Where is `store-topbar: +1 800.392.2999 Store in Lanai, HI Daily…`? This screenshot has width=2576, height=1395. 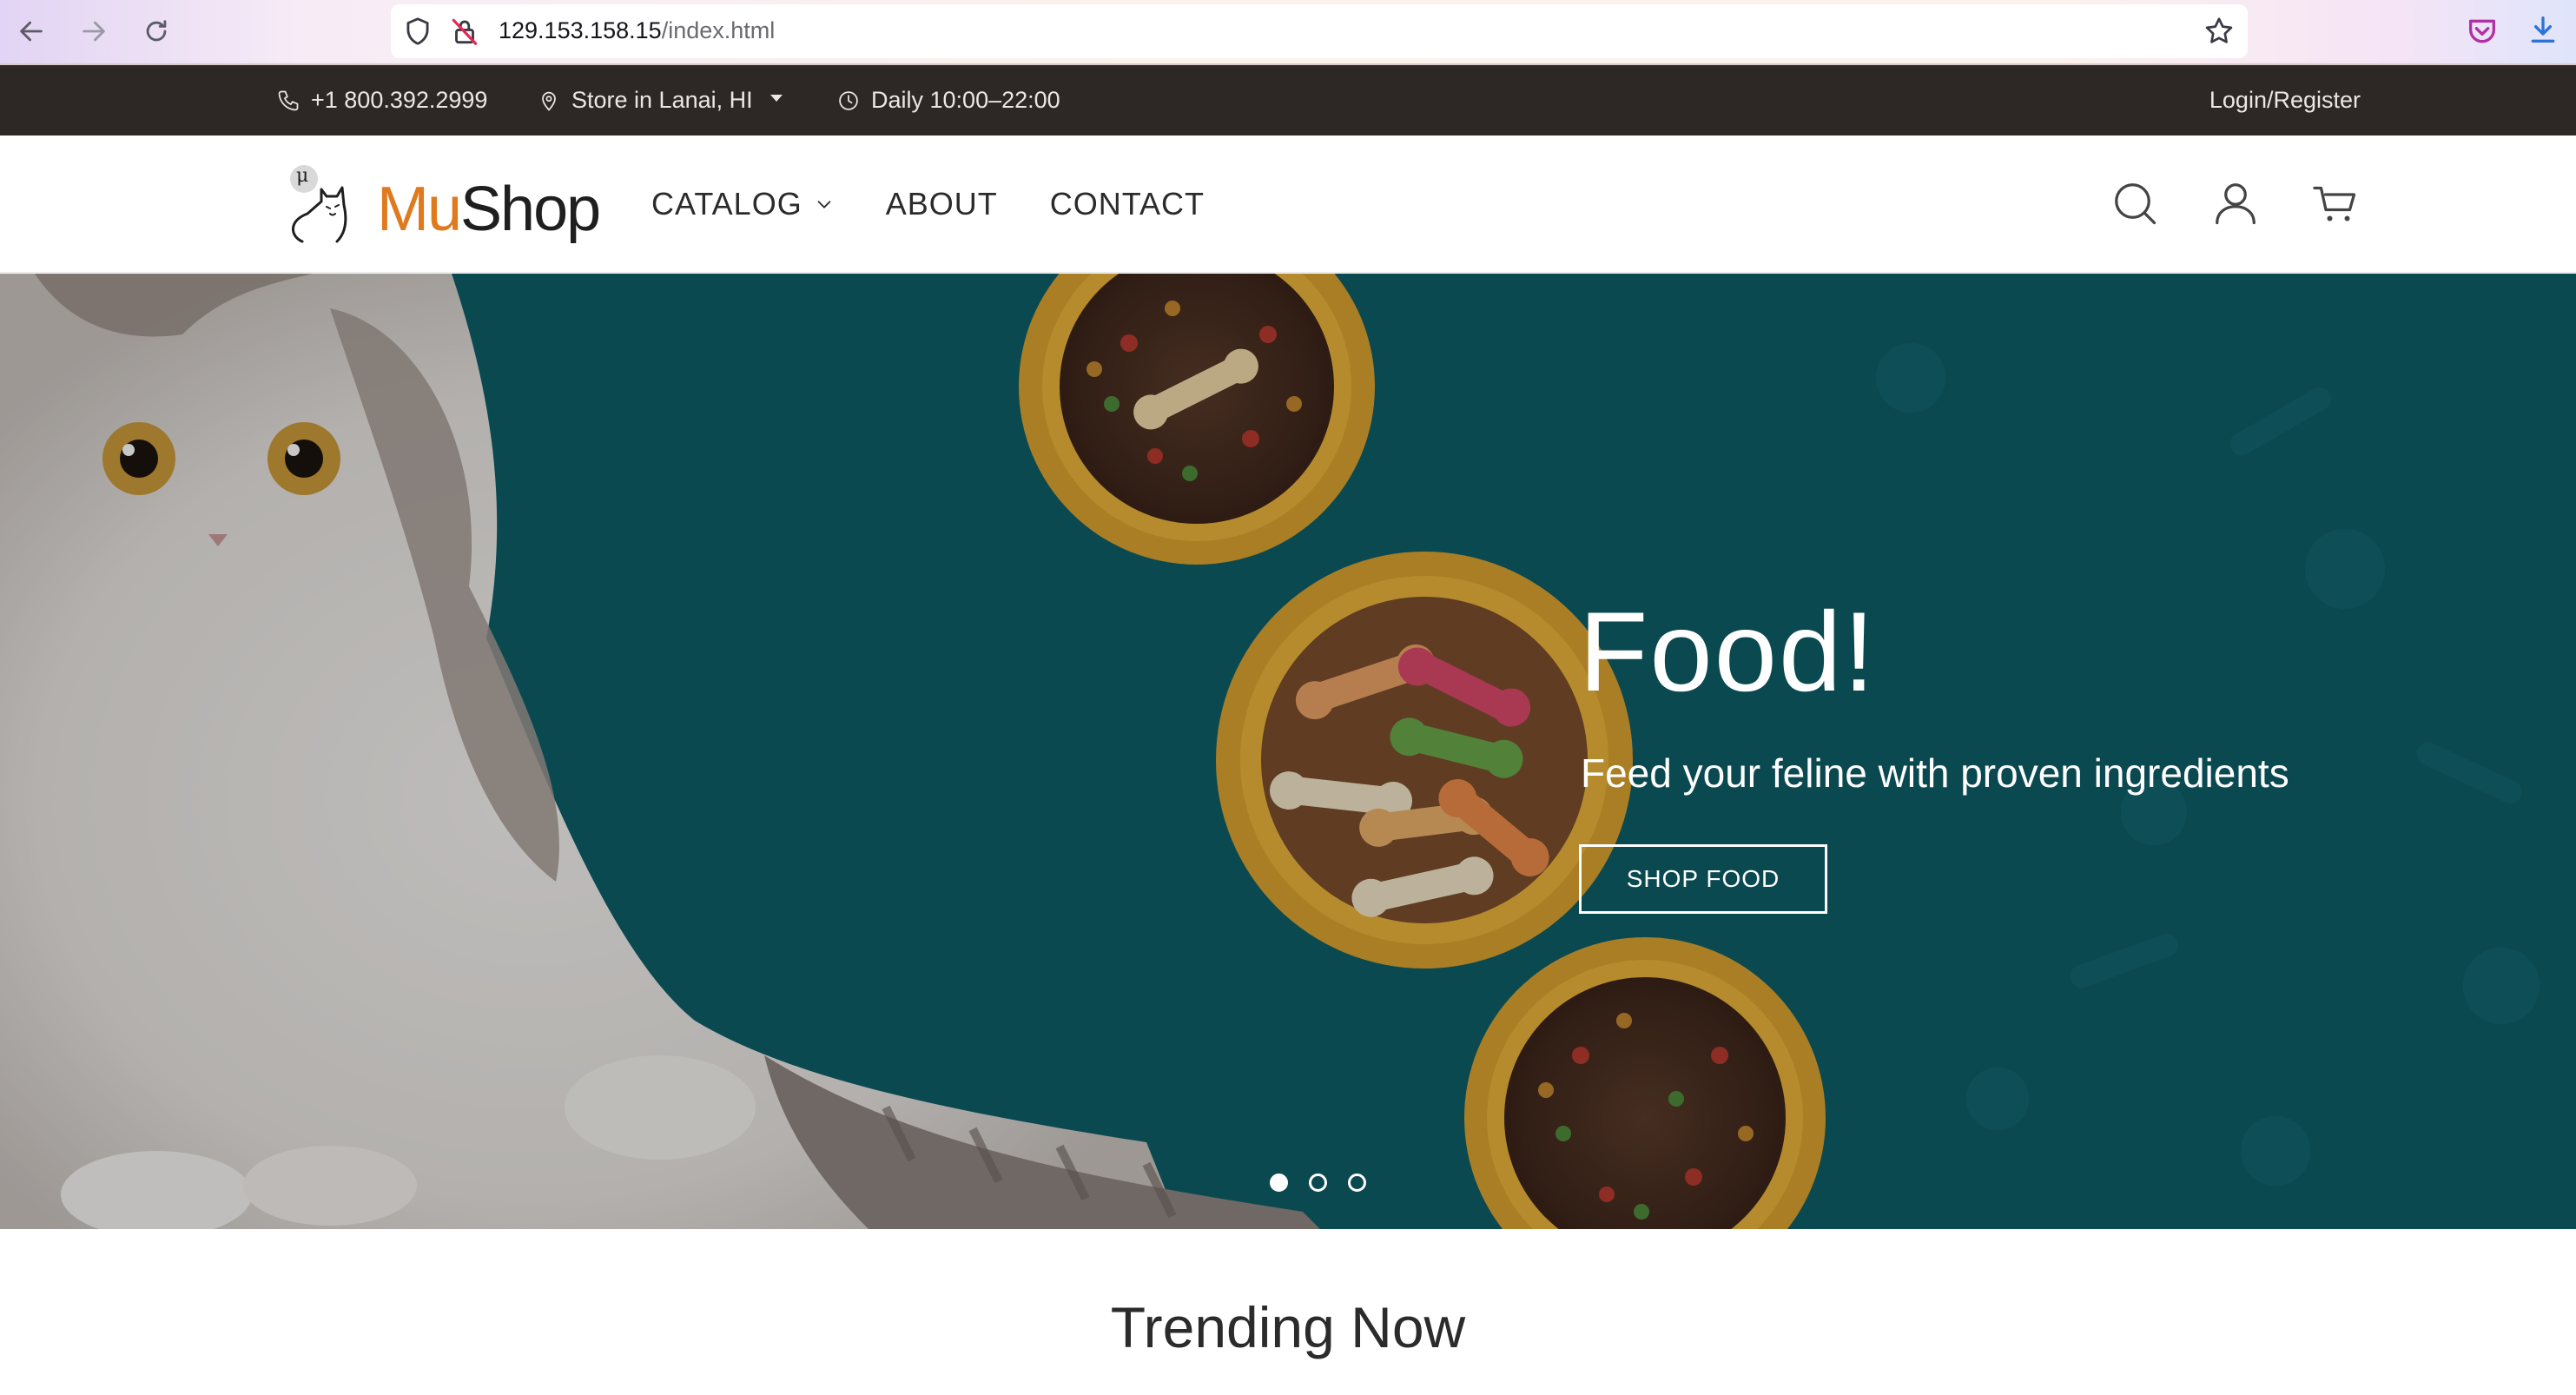 store-topbar: +1 800.392.2999 Store in Lanai, HI Daily… is located at coordinates (1288, 100).